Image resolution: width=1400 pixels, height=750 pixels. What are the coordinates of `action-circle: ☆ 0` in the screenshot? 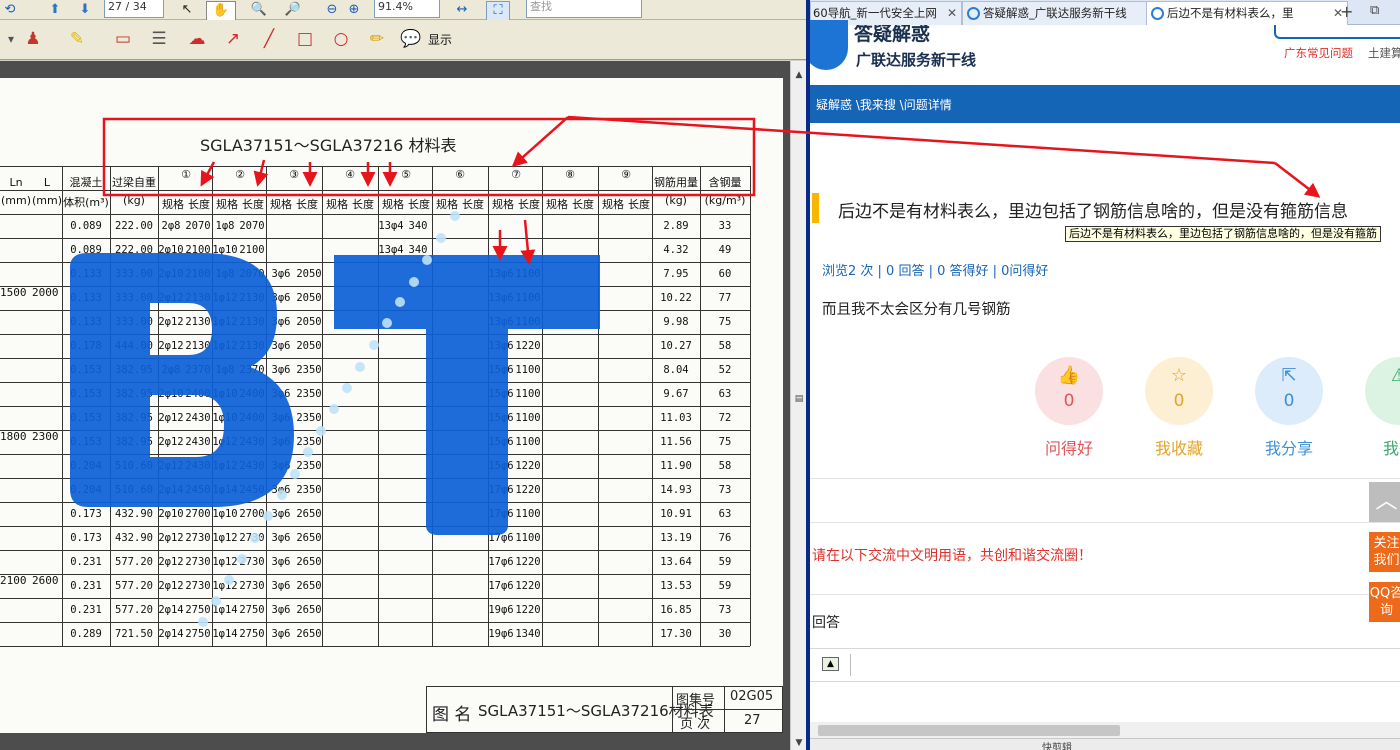 It's located at (1179, 391).